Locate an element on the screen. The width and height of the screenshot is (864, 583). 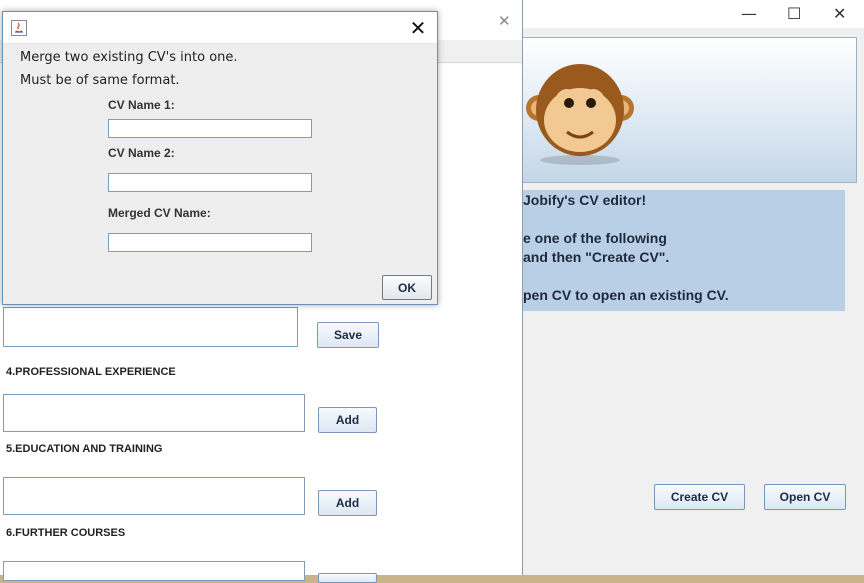
dialog-titlebar: ✕ is located at coordinates (220, 28).